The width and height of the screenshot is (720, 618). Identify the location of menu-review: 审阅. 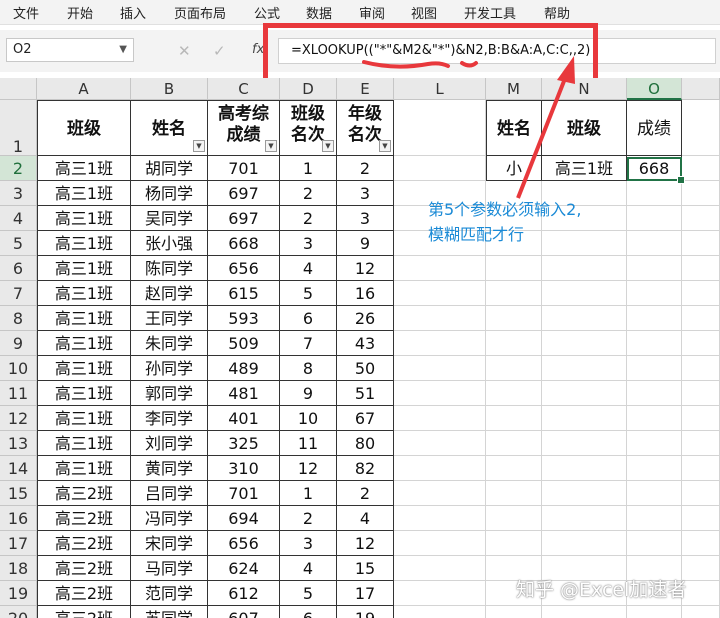
(372, 12).